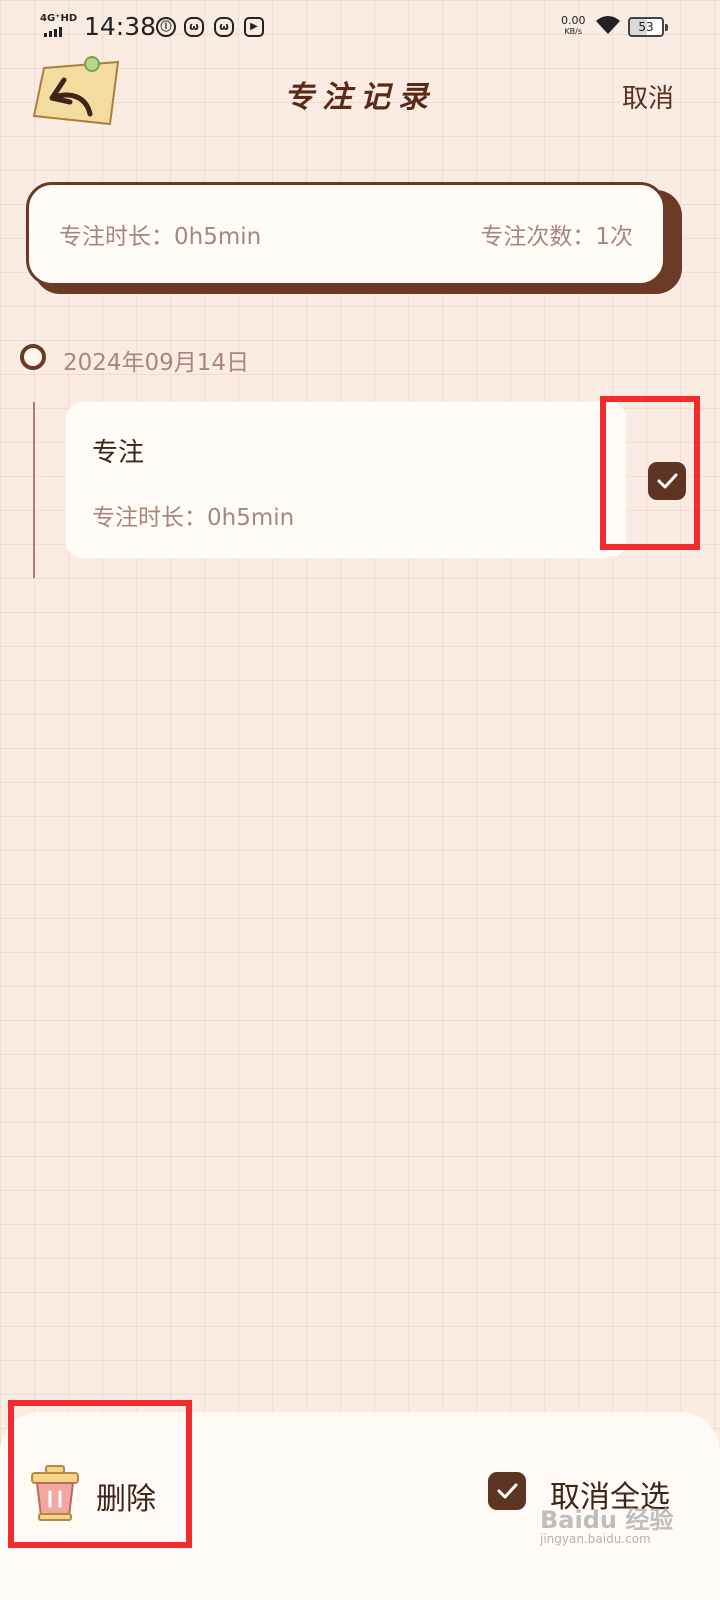  What do you see at coordinates (166, 27) in the screenshot?
I see `app-notification-icon: ⓛ` at bounding box center [166, 27].